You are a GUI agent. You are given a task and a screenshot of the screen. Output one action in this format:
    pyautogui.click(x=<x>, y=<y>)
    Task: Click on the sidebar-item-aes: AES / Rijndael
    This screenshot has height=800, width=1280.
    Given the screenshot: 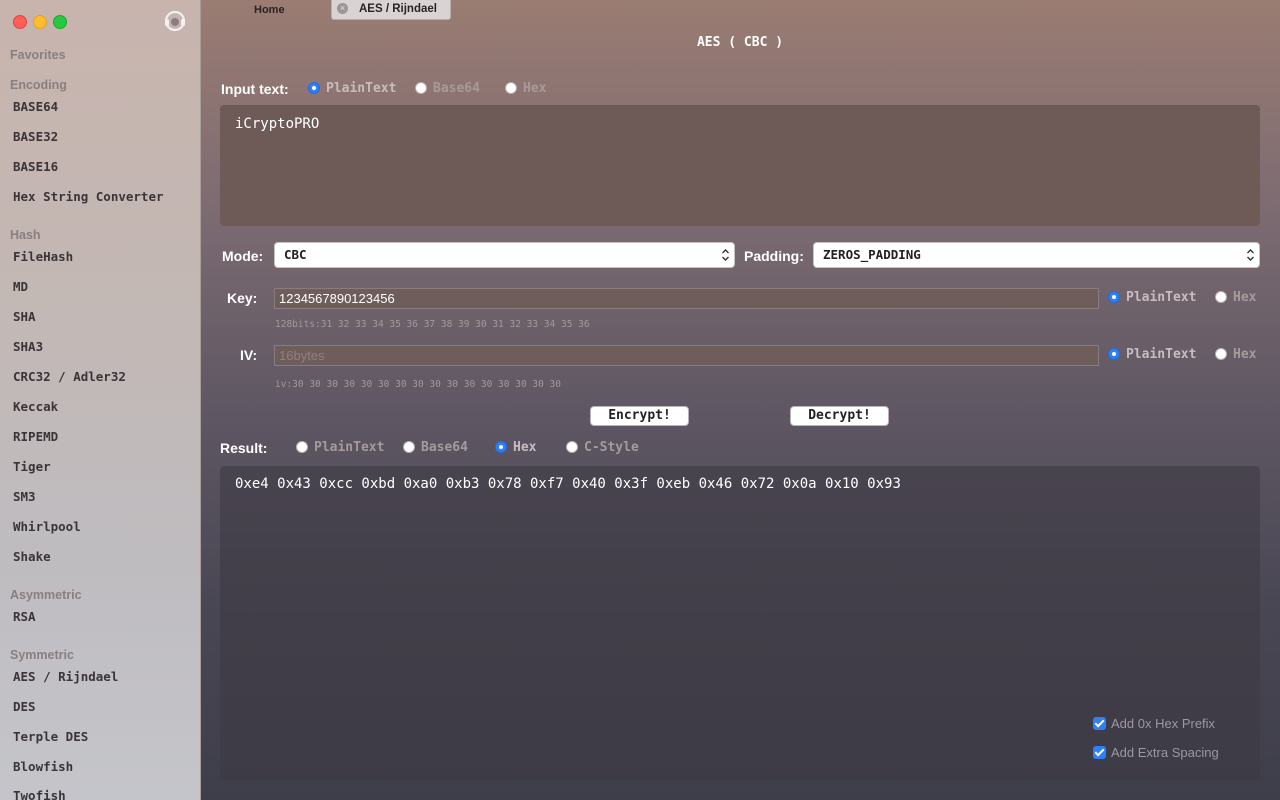 What is the action you would take?
    pyautogui.click(x=65, y=676)
    